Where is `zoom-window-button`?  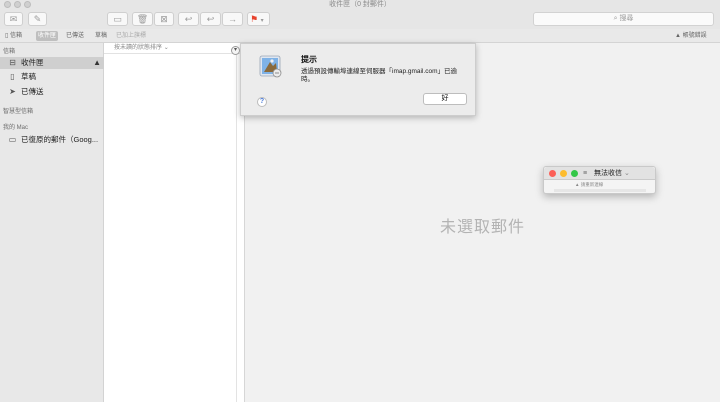
zoom-window-button is located at coordinates (574, 173).